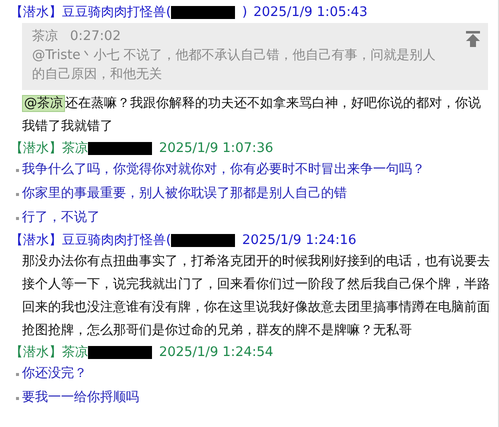 Image resolution: width=499 pixels, height=427 pixels. I want to click on quote-author: 茶凉, so click(45, 37).